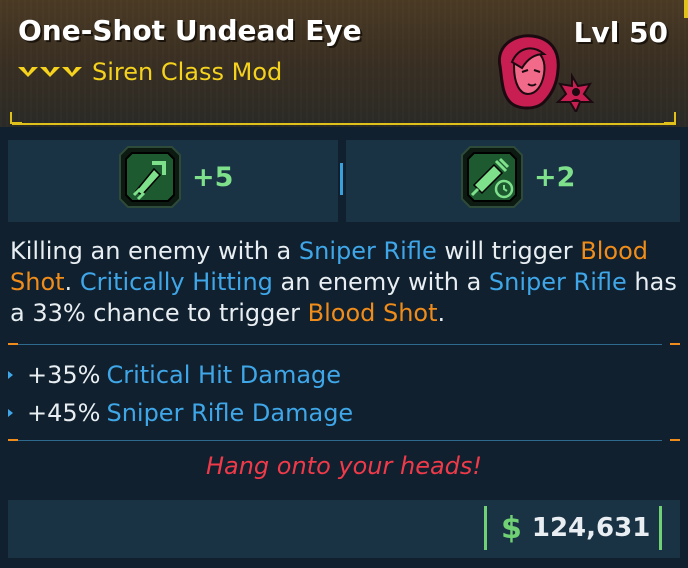 The height and width of the screenshot is (568, 688). I want to click on price-display: $ 124,631, so click(573, 528).